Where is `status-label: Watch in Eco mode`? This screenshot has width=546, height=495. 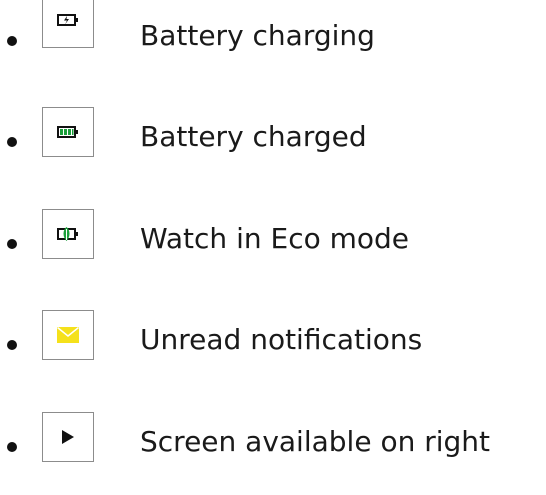 status-label: Watch in Eco mode is located at coordinates (275, 238).